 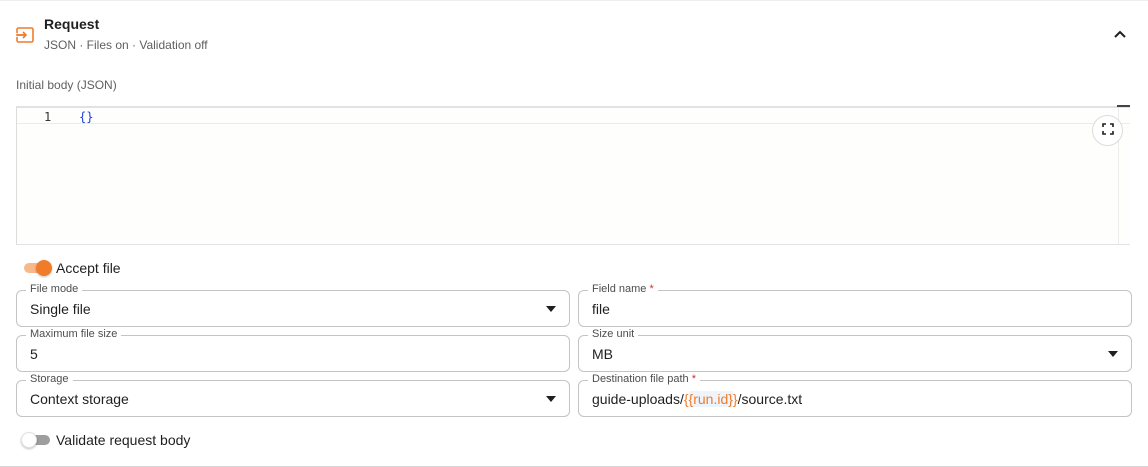 What do you see at coordinates (79, 399) in the screenshot?
I see `storage-value: Context storage` at bounding box center [79, 399].